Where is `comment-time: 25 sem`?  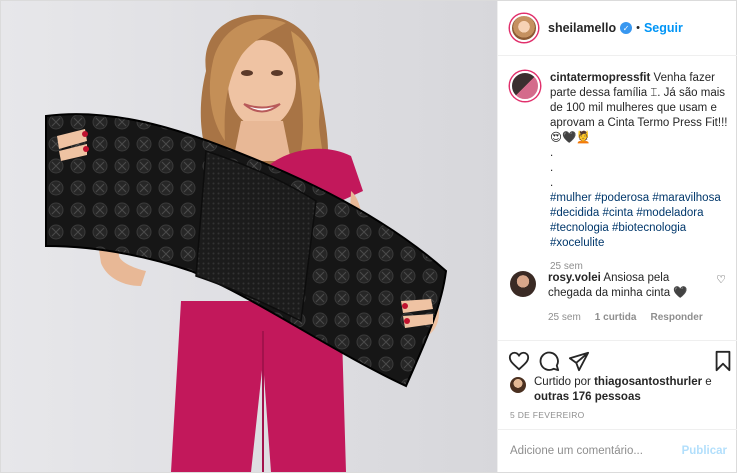
comment-time: 25 sem is located at coordinates (564, 317).